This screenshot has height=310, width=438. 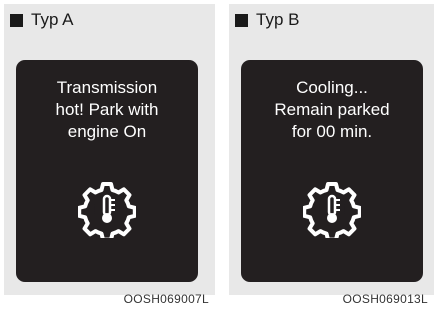 I want to click on figure-code: OOSH069007L, so click(x=166, y=299).